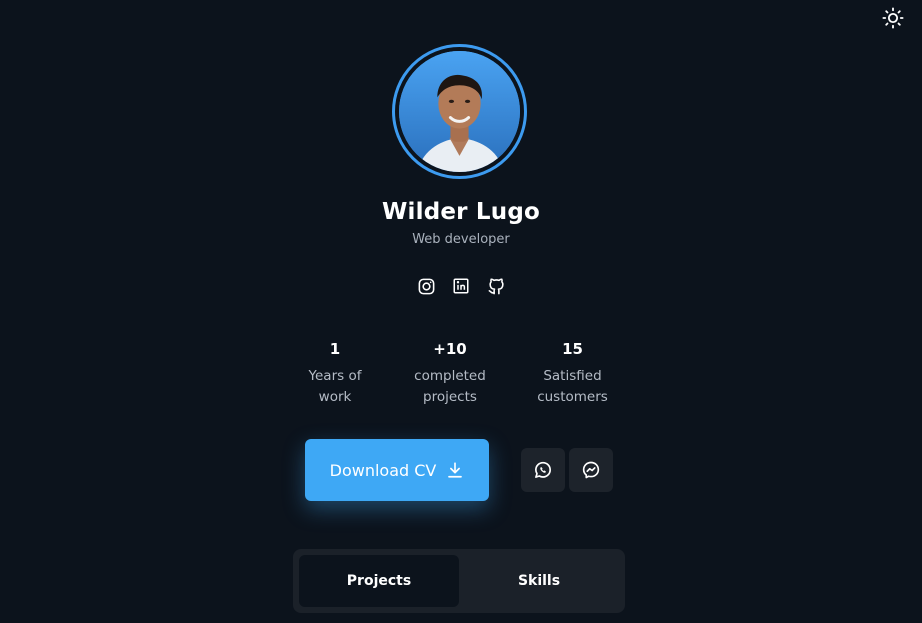 The image size is (922, 623). What do you see at coordinates (572, 397) in the screenshot?
I see `stat-label-line: customers` at bounding box center [572, 397].